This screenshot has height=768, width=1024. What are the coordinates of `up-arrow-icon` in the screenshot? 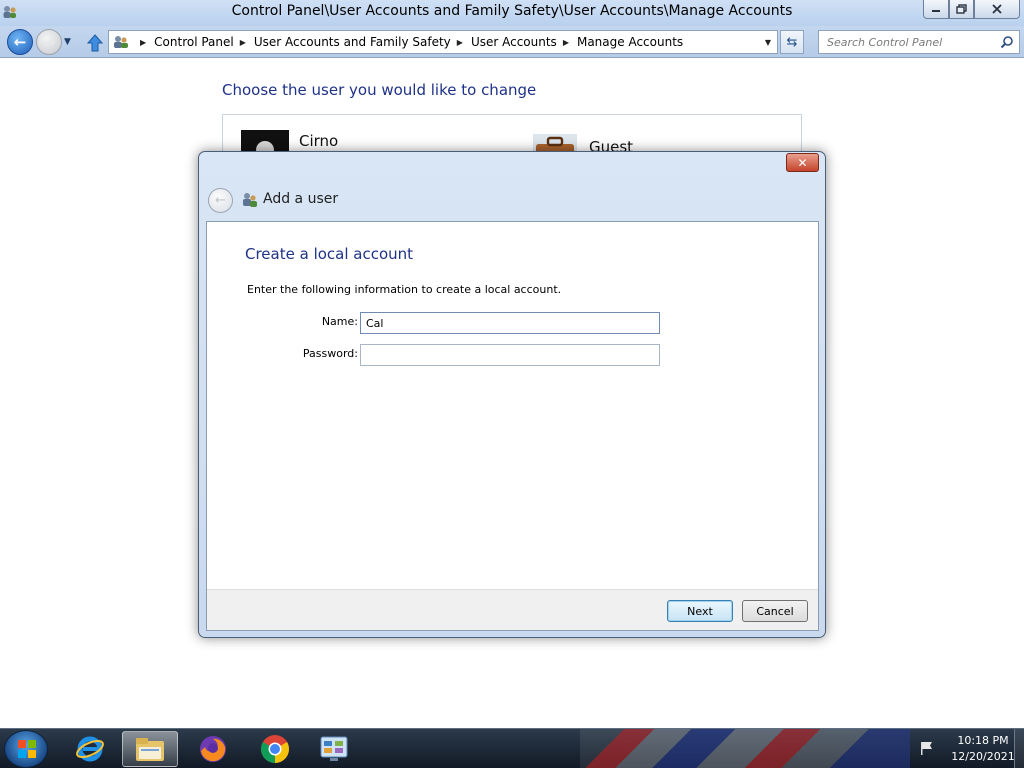 It's located at (95, 43).